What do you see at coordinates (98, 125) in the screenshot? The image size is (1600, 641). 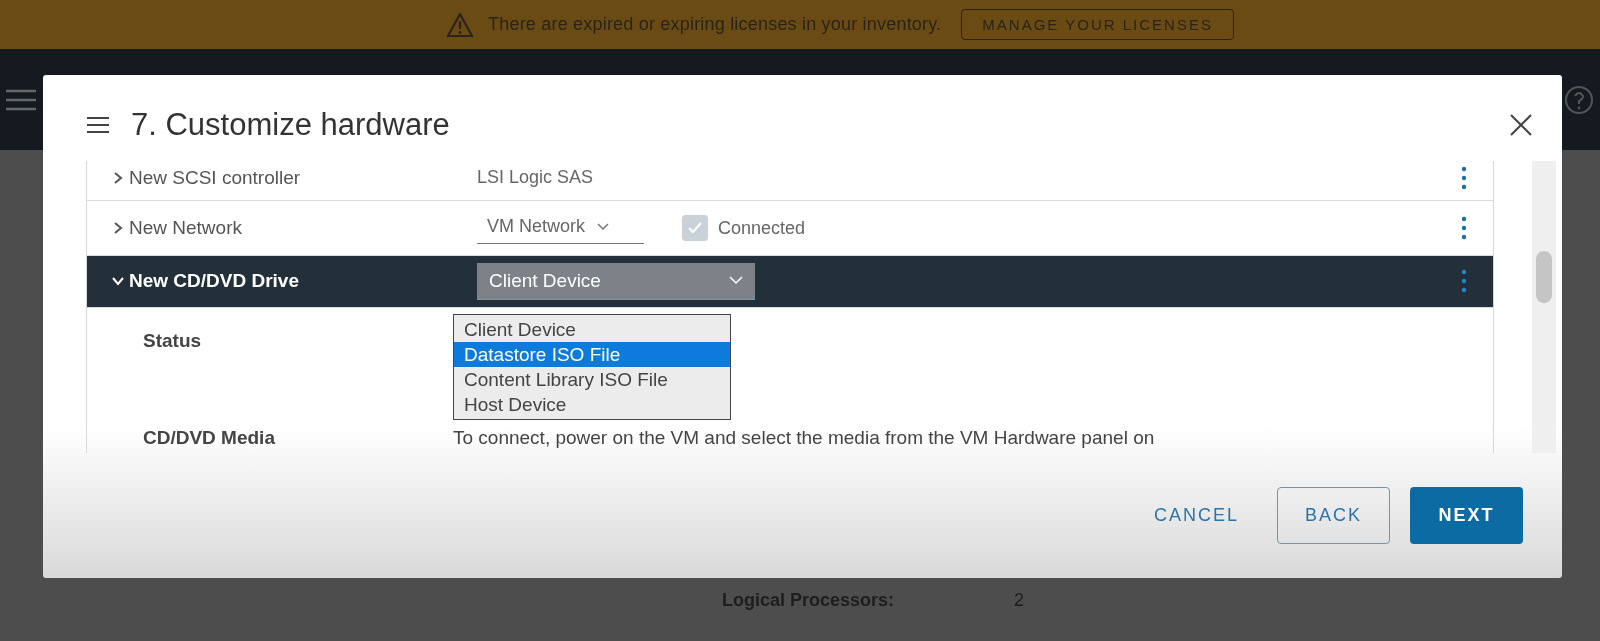 I see `menu-icon` at bounding box center [98, 125].